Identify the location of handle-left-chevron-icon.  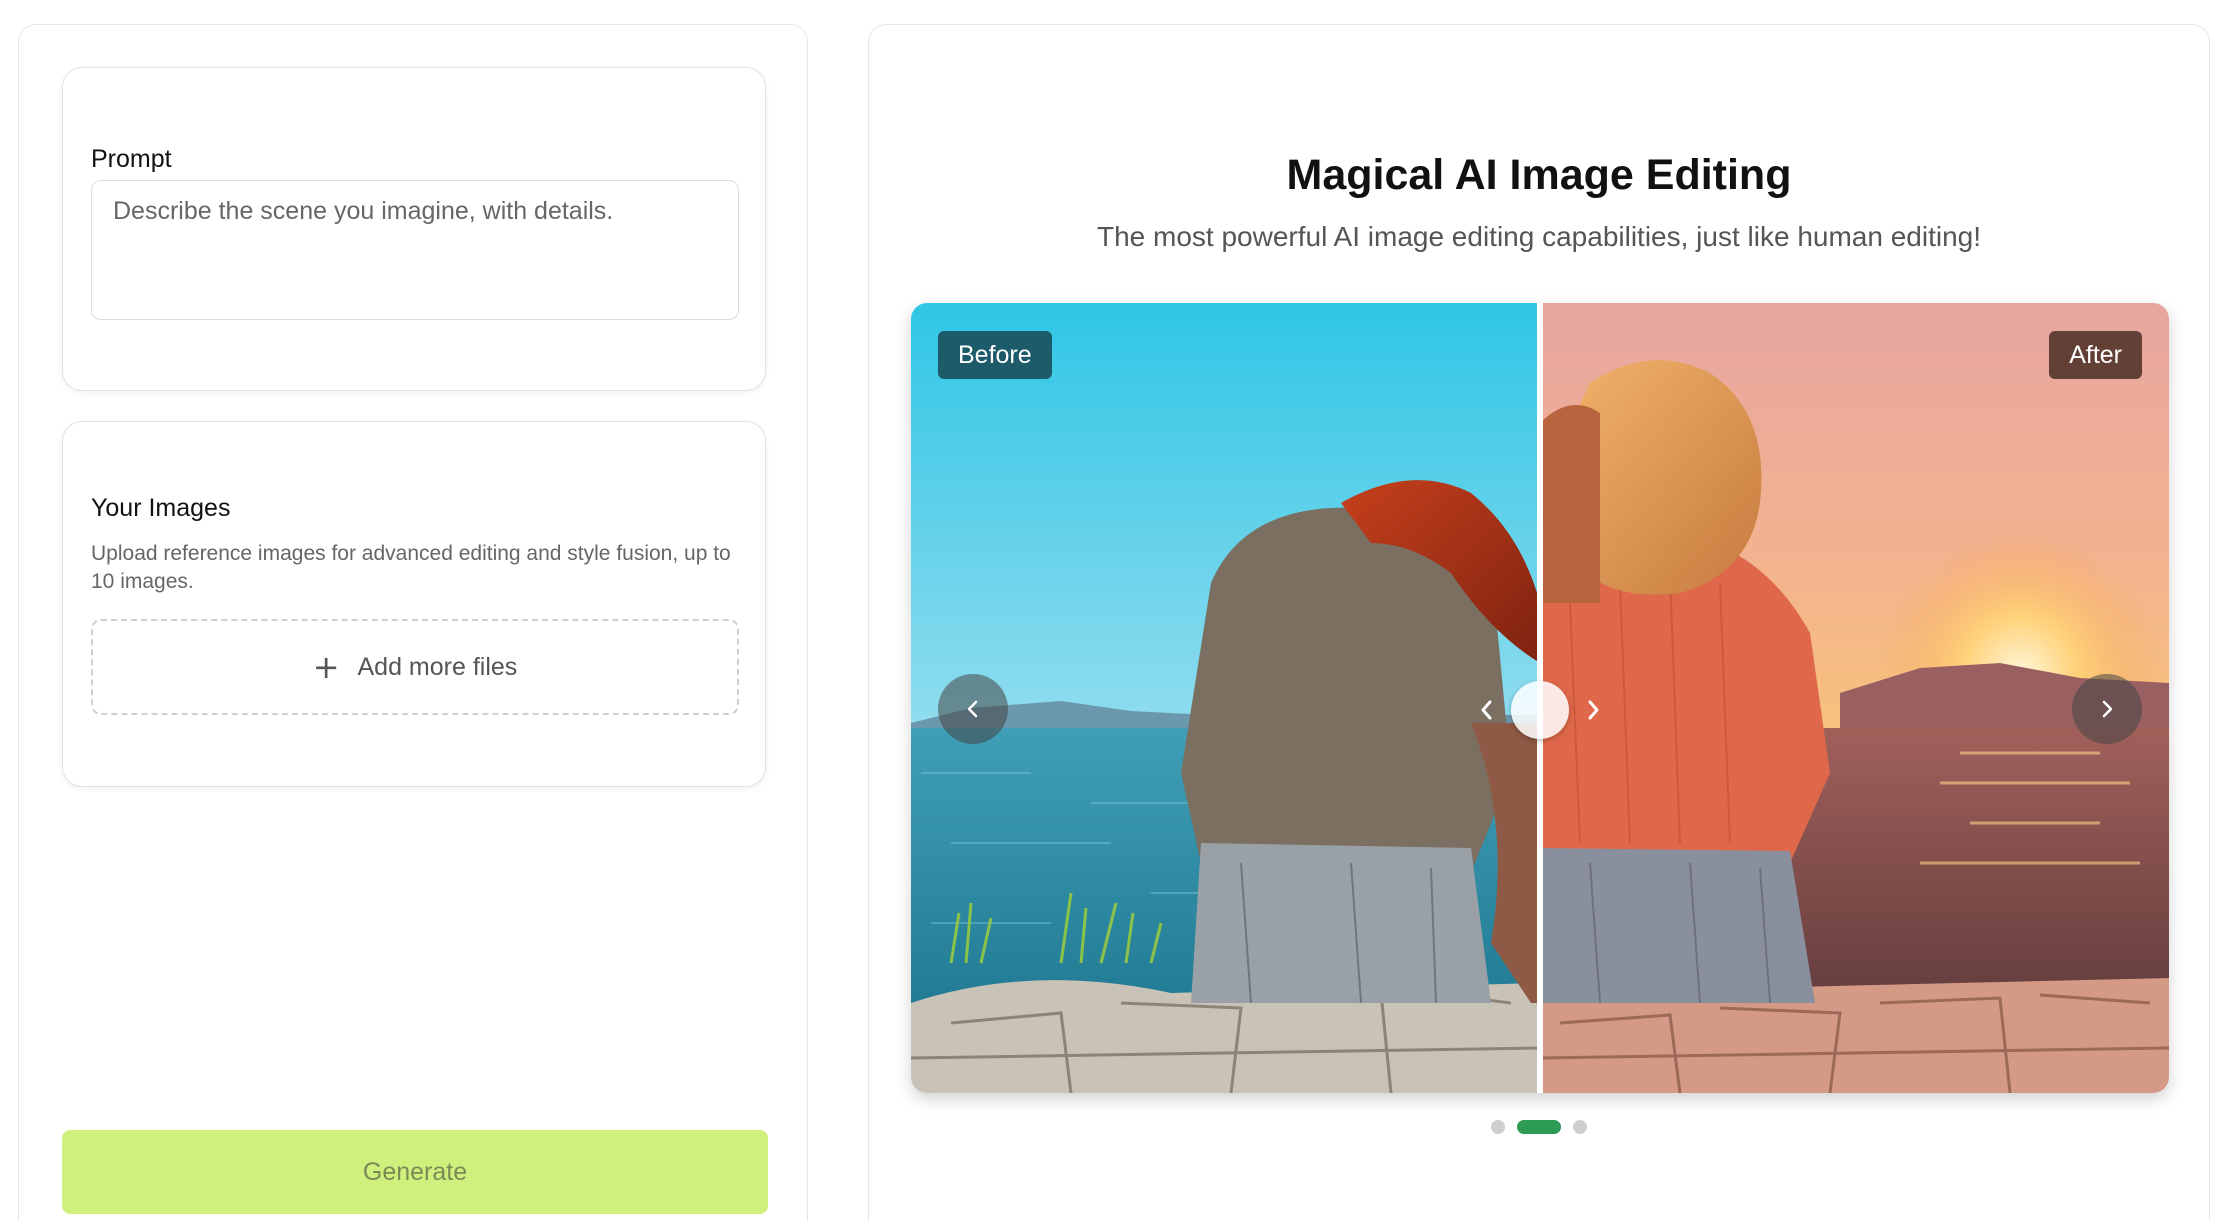
(1487, 710).